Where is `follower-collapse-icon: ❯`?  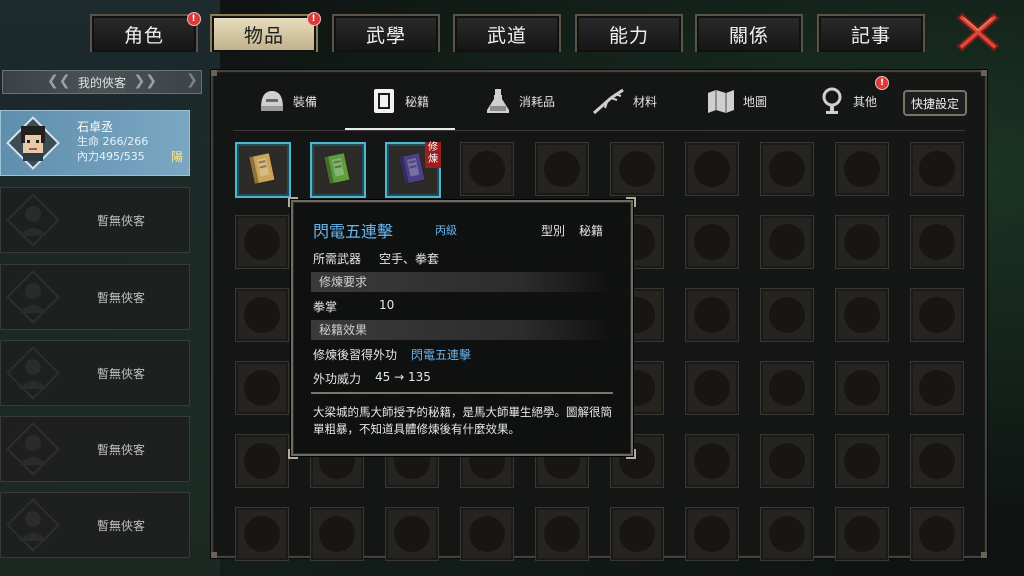 follower-collapse-icon: ❯ is located at coordinates (192, 80).